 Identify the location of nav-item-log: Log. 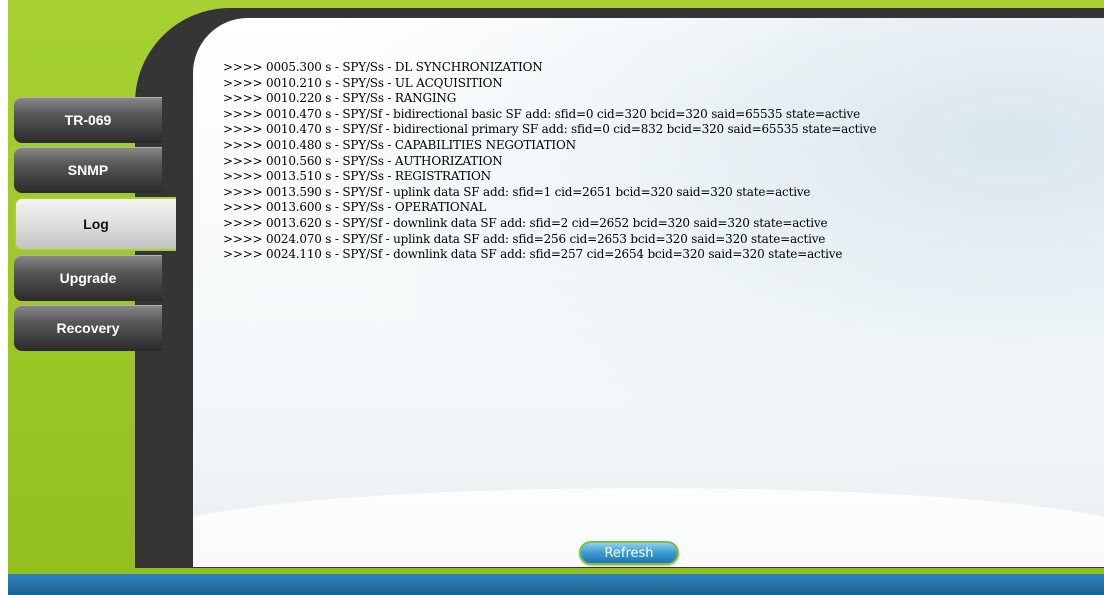
(95, 224).